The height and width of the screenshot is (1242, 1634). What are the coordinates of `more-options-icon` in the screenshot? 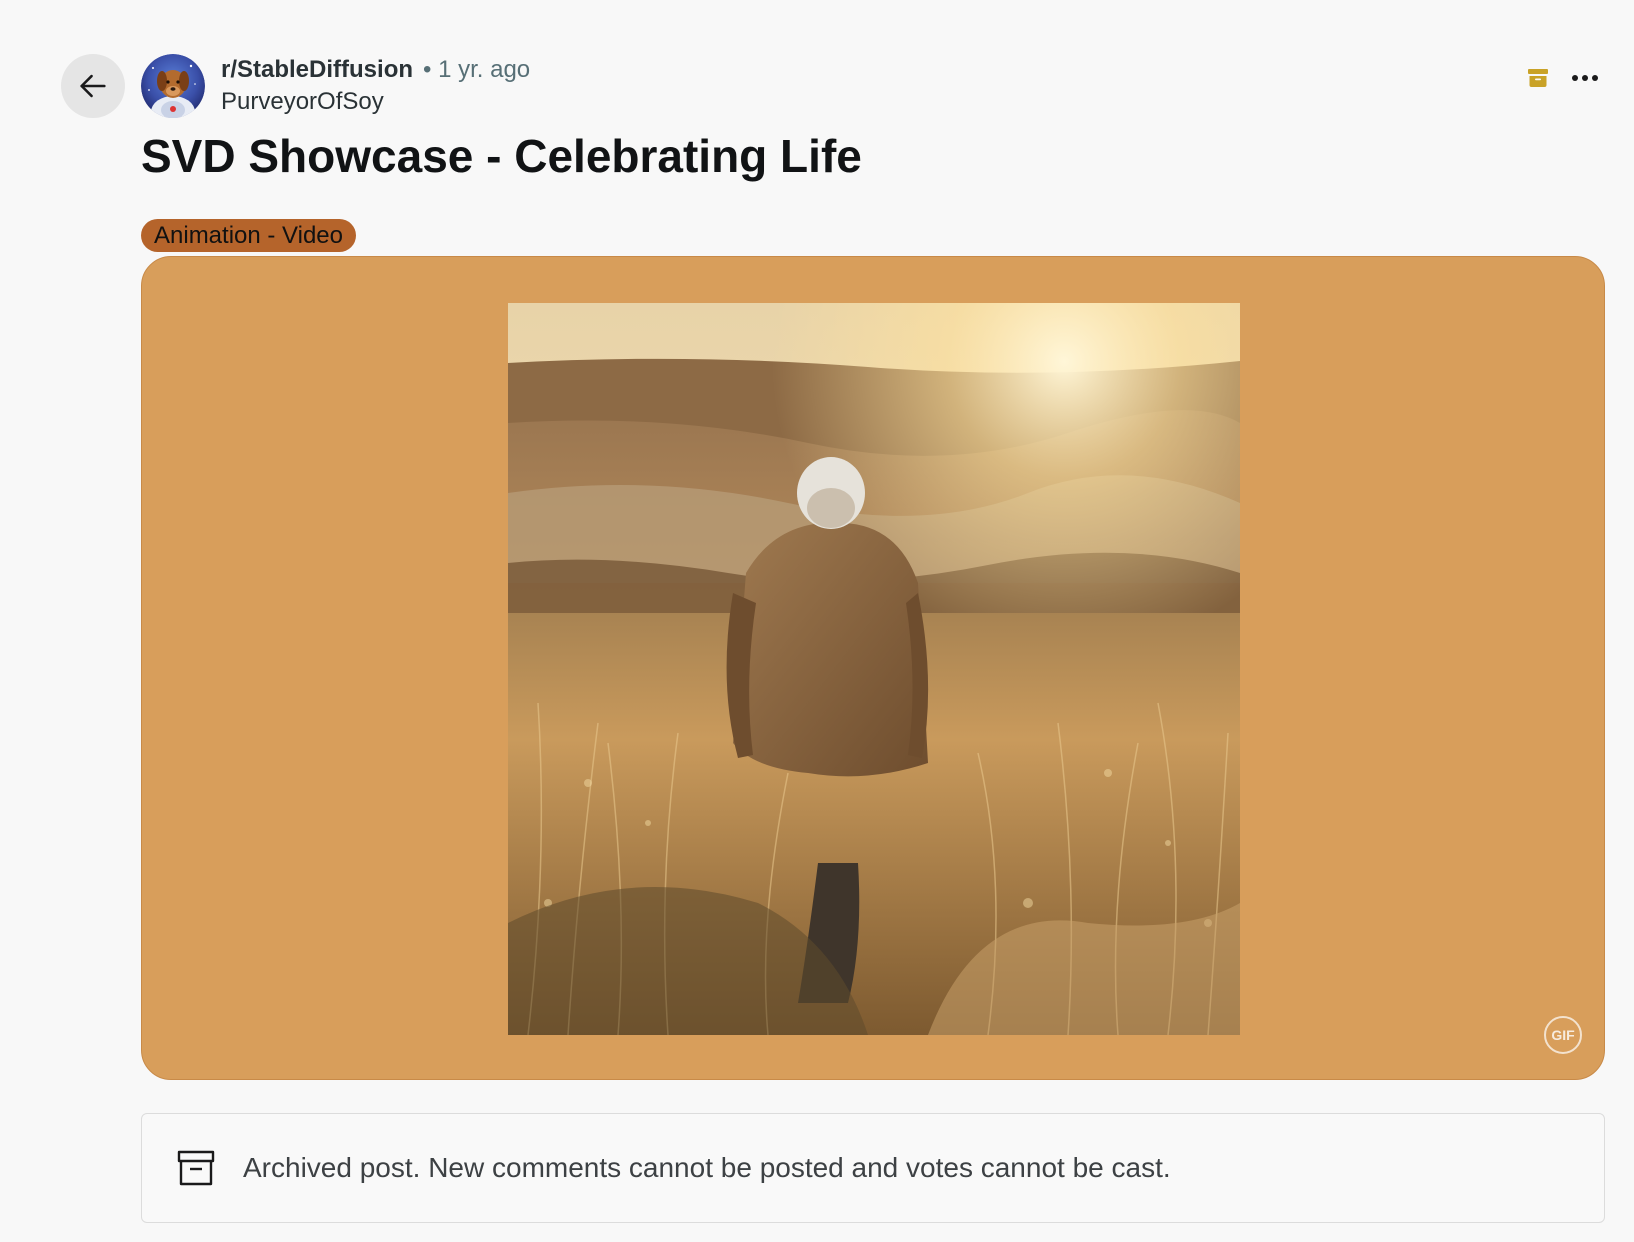 It's located at (1585, 78).